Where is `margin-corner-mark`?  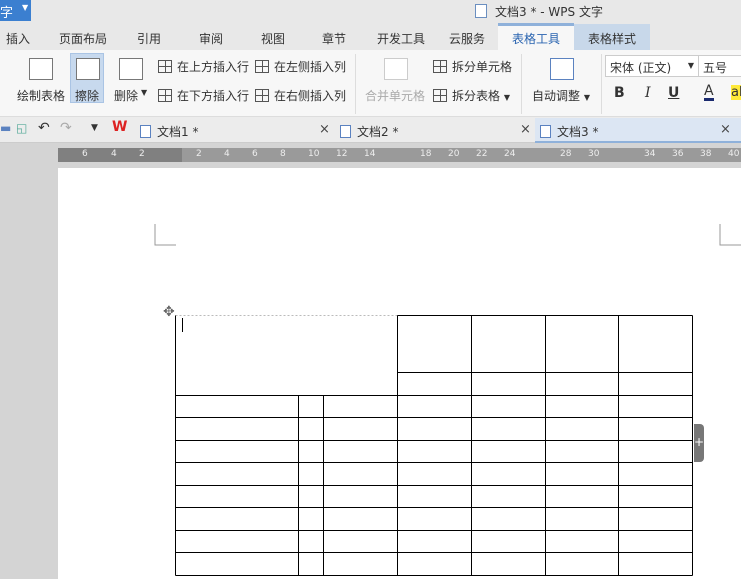 margin-corner-mark is located at coordinates (447, 235).